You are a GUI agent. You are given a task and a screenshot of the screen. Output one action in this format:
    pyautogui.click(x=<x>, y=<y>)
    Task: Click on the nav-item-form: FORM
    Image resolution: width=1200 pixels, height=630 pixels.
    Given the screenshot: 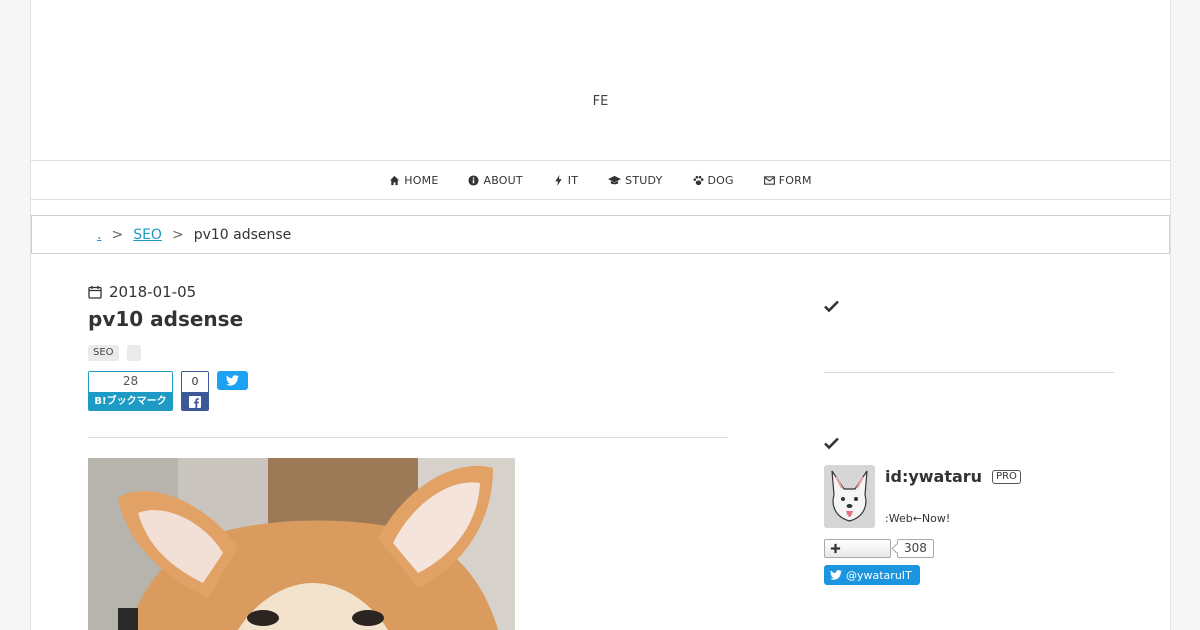 What is the action you would take?
    pyautogui.click(x=787, y=180)
    